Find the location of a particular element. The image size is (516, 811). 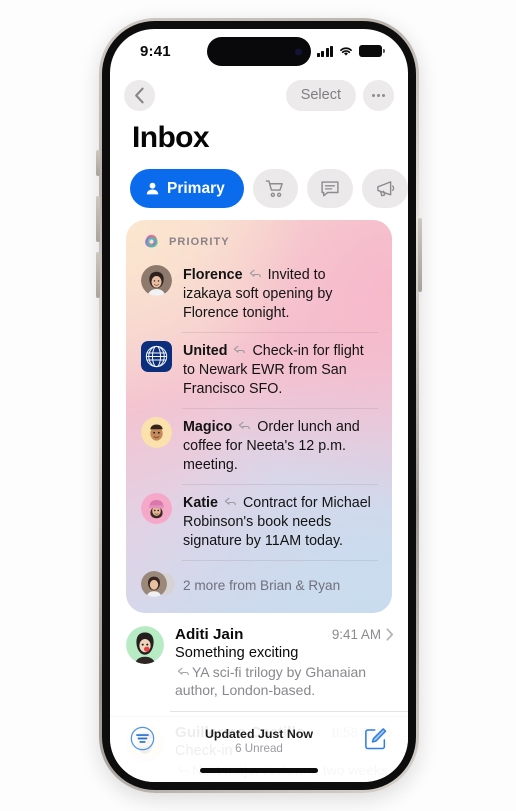

mail-meta: 9:41 AM is located at coordinates (363, 634).